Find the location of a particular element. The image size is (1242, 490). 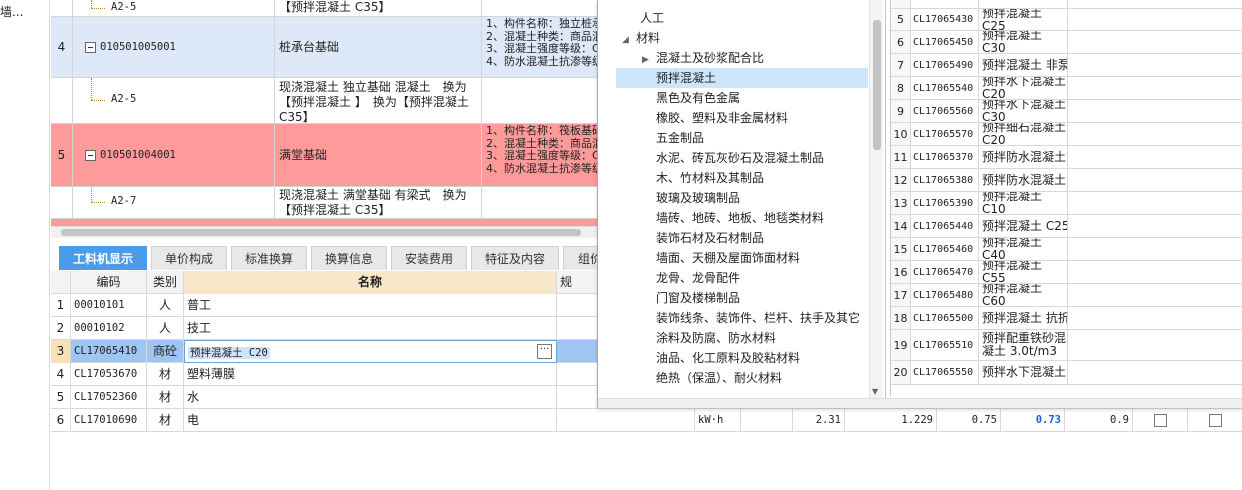

quota-code: A2-7 is located at coordinates (124, 201).